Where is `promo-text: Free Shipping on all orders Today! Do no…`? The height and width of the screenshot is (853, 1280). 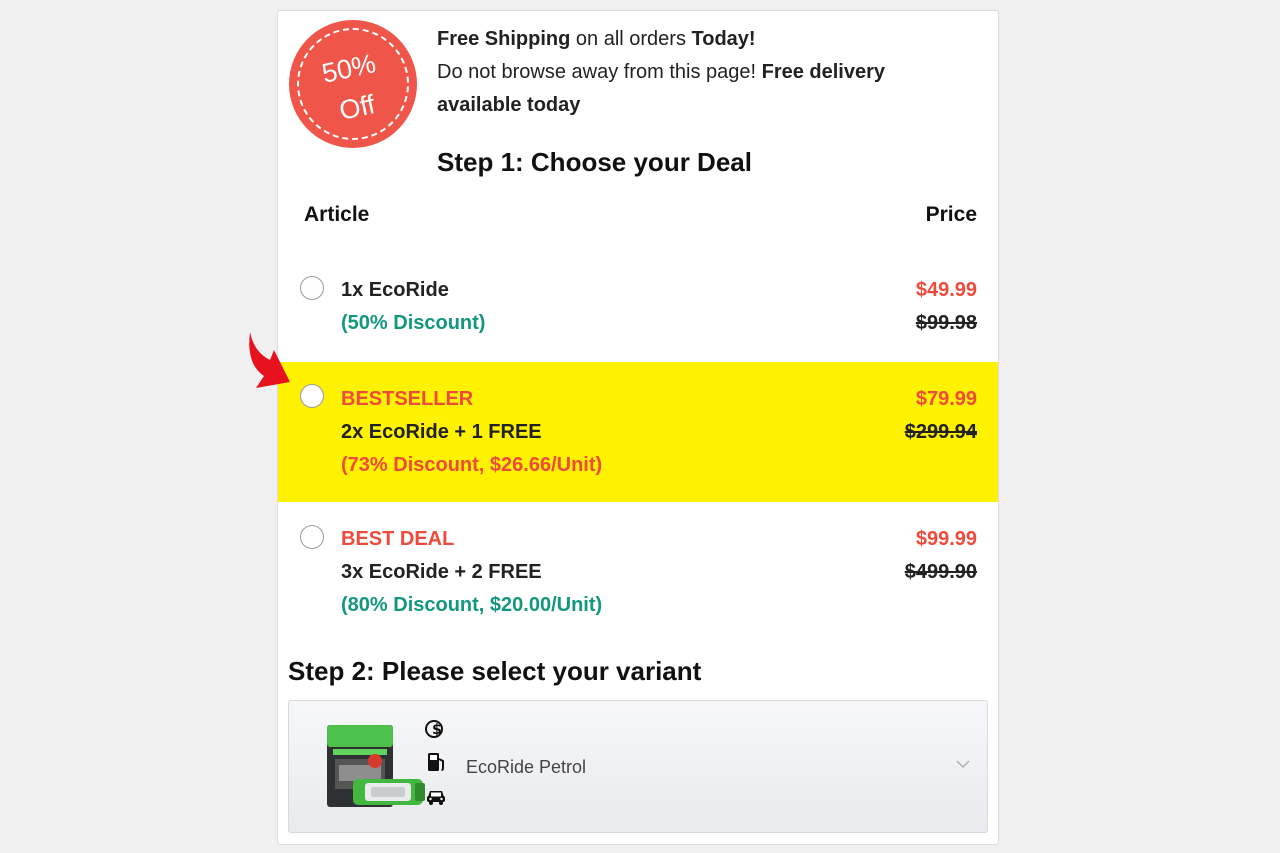 promo-text: Free Shipping on all orders Today! Do no… is located at coordinates (702, 72).